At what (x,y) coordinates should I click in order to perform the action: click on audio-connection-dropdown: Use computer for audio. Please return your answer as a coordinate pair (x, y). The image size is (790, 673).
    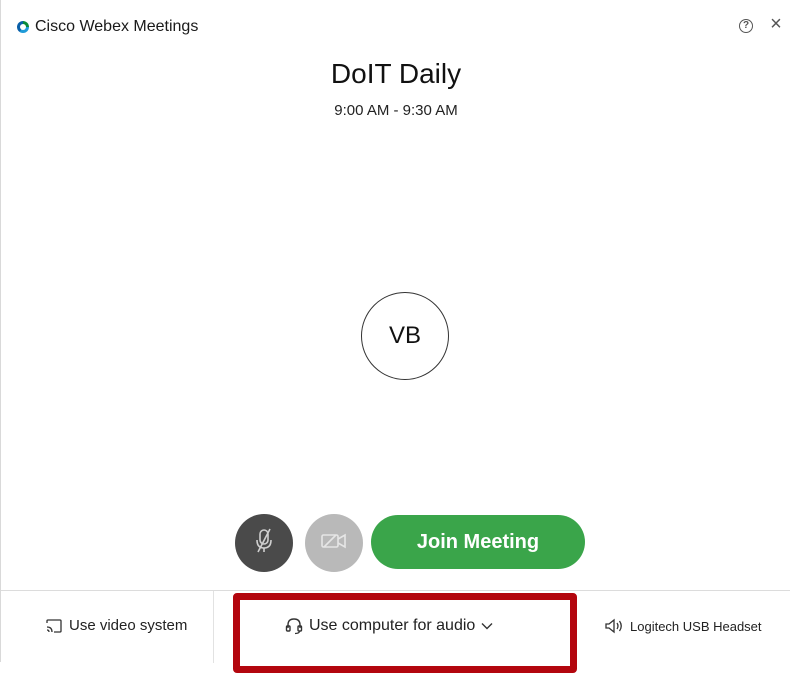
    Looking at the image, I should click on (389, 626).